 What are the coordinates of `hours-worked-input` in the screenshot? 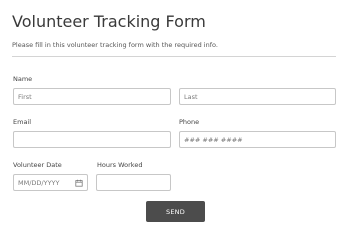 It's located at (133, 182).